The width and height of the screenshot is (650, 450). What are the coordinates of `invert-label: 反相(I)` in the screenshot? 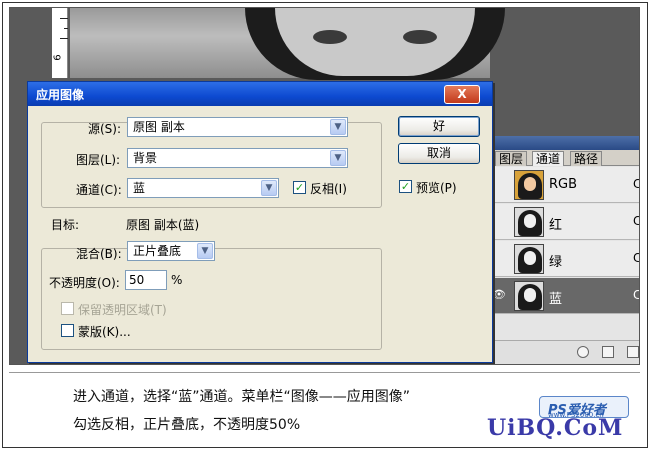 It's located at (328, 189).